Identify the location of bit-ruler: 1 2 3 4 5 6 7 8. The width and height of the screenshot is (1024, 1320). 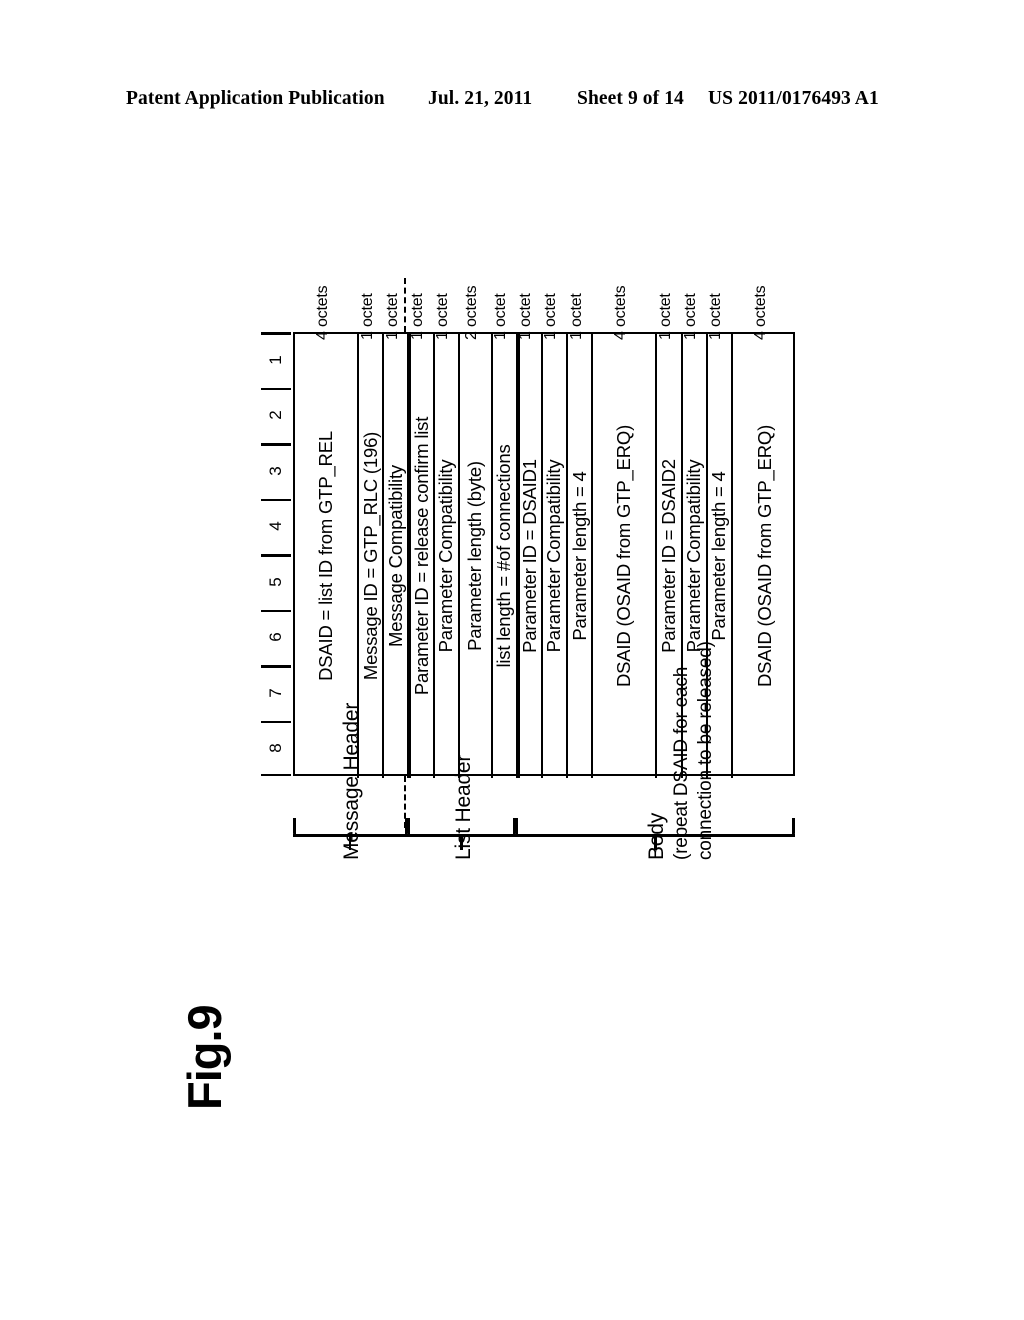
(276, 554).